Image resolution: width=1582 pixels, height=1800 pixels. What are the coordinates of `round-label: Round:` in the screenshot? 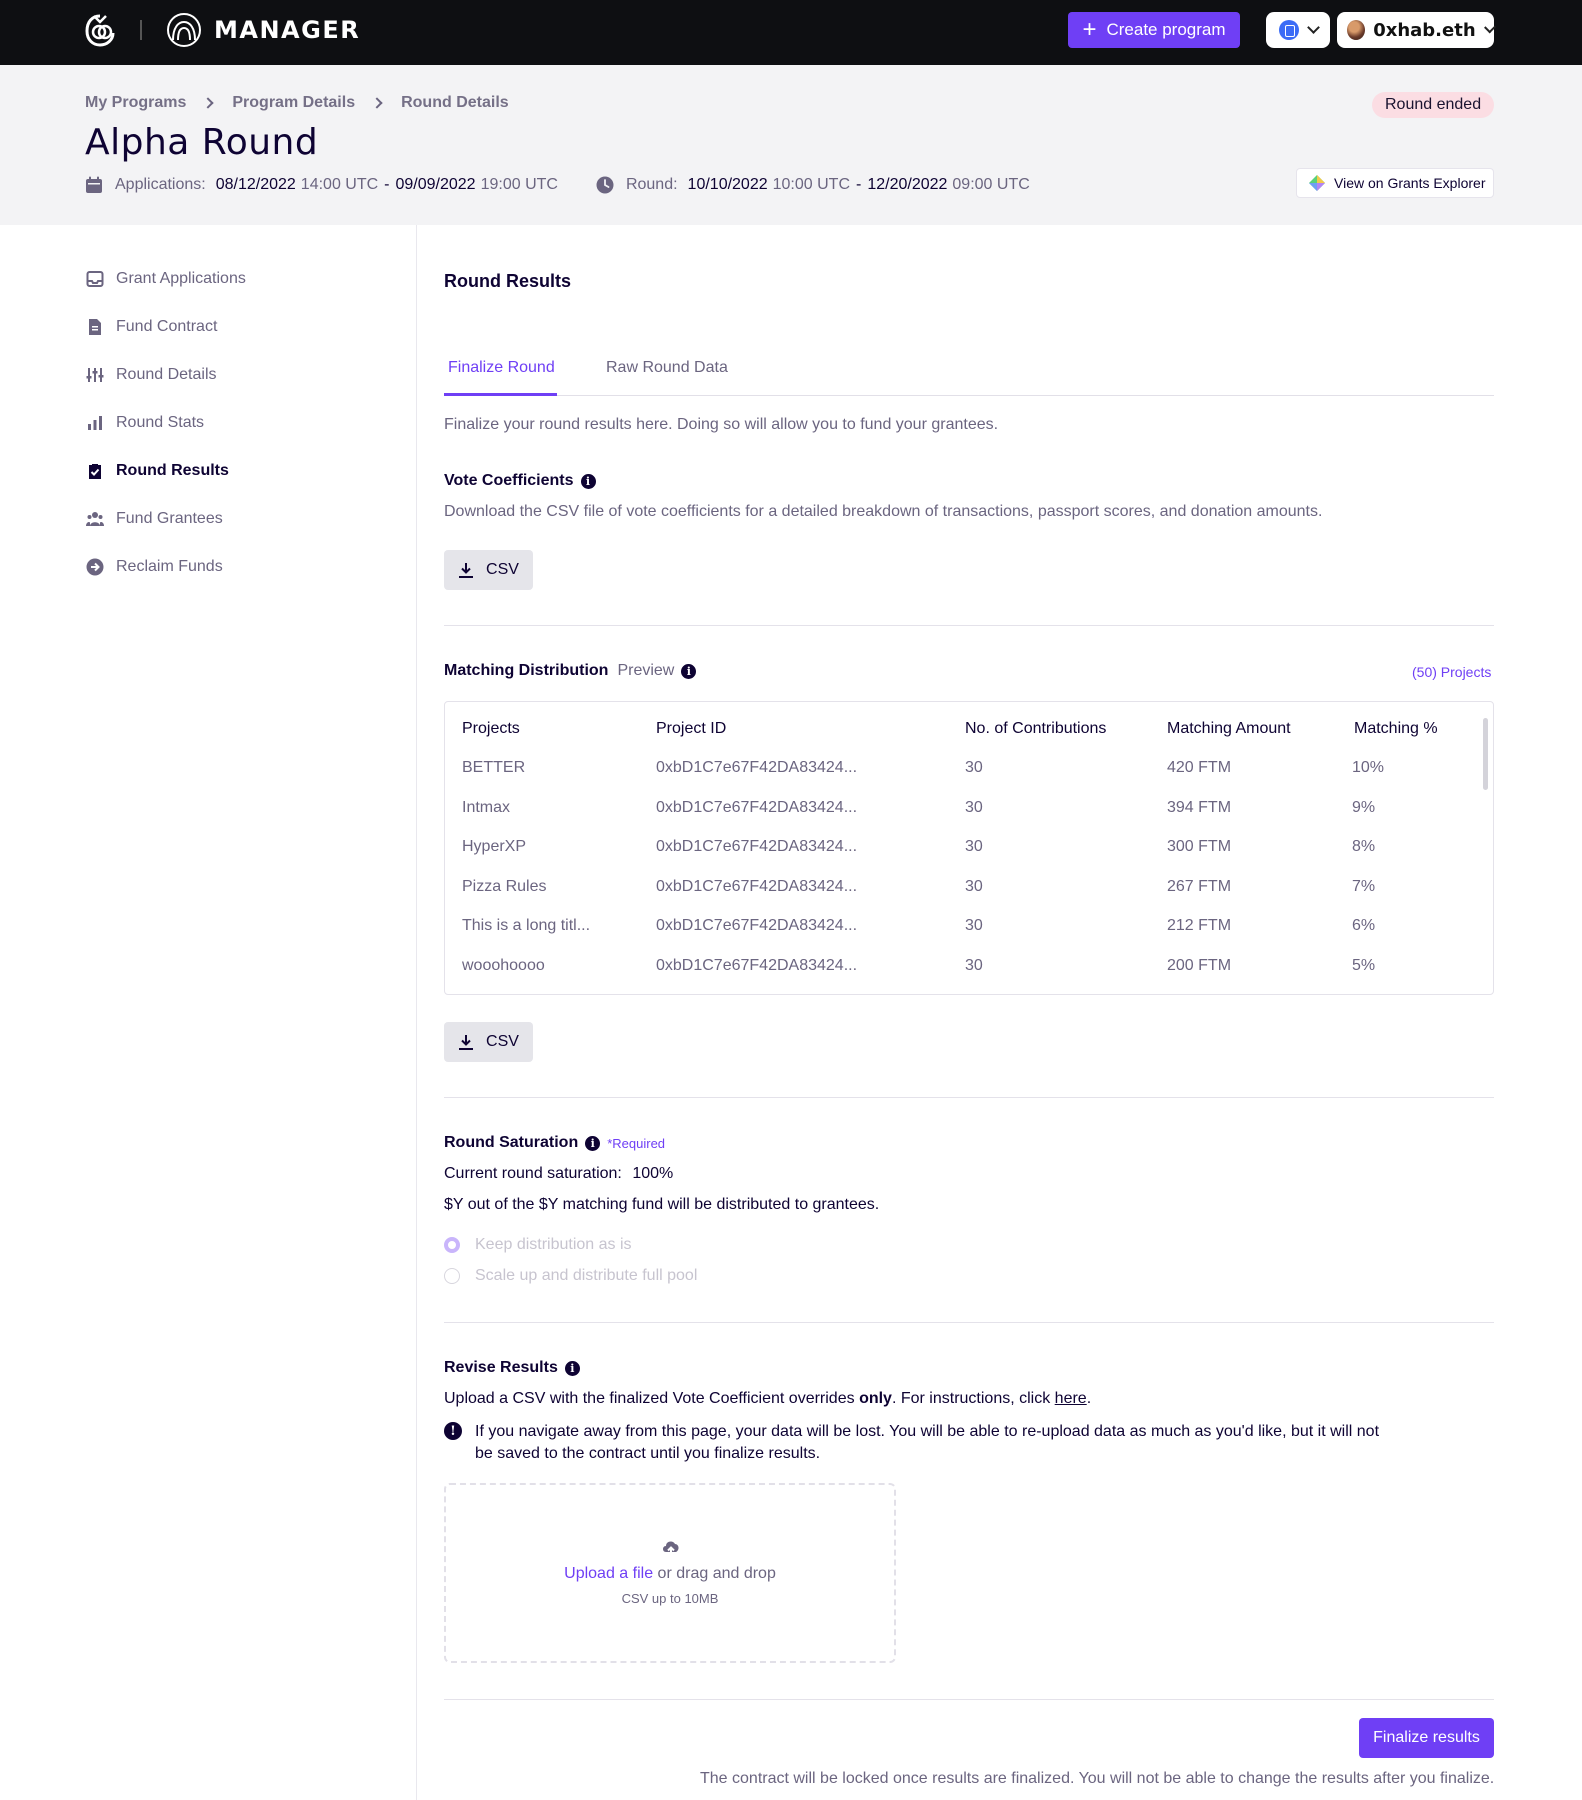 It's located at (651, 184).